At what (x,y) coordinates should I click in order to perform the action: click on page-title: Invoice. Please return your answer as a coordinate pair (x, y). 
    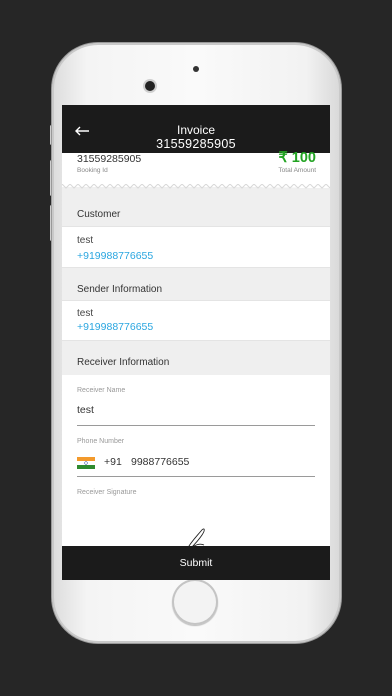
    Looking at the image, I should click on (196, 130).